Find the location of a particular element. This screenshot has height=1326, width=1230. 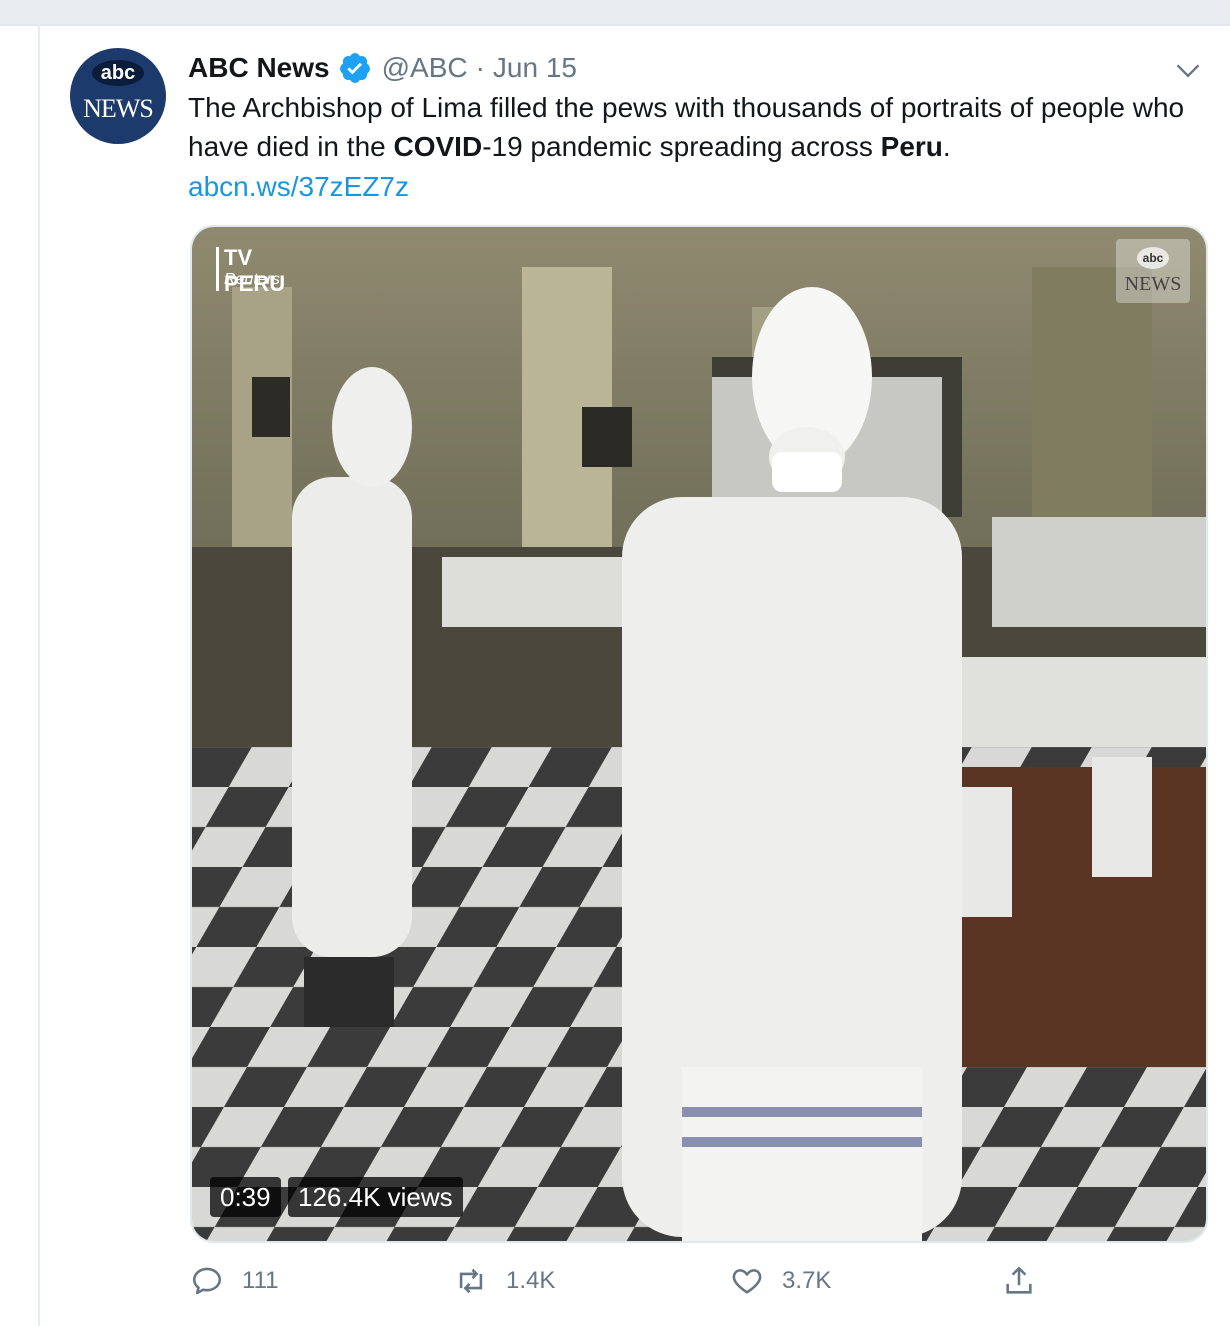

share-button is located at coordinates (1028, 1281).